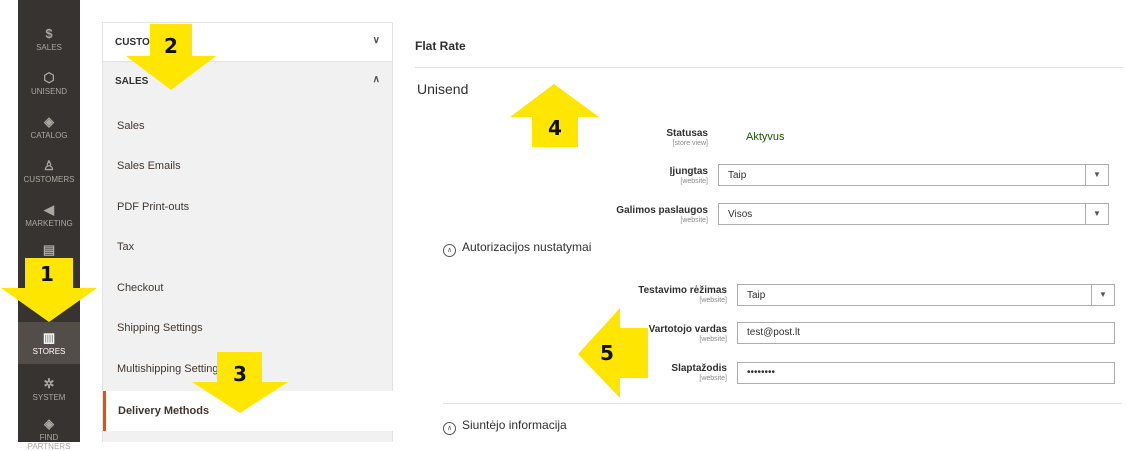  I want to click on badge-3: 3, so click(240, 374).